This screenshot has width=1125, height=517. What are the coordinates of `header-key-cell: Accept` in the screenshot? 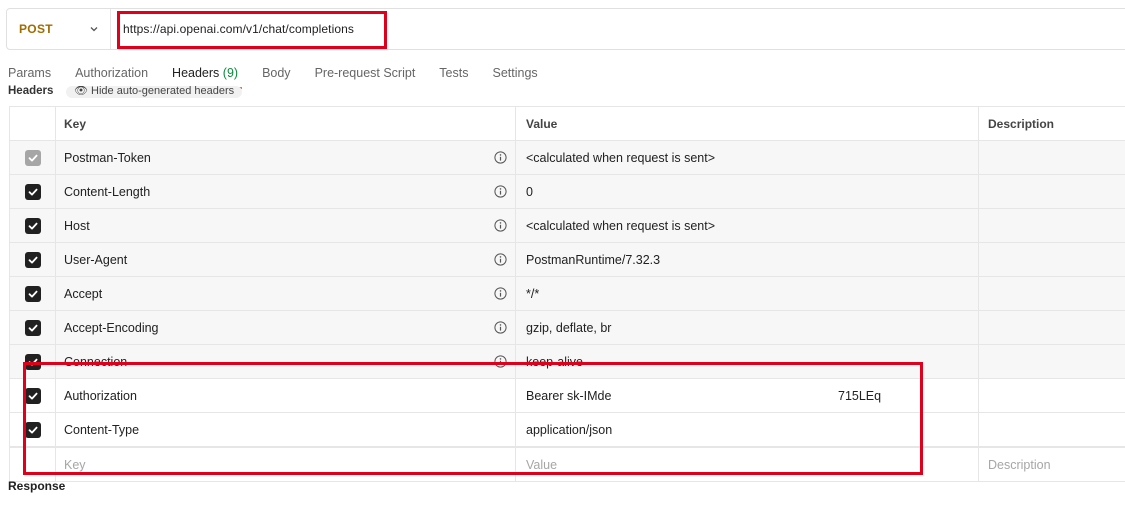 It's located at (285, 293).